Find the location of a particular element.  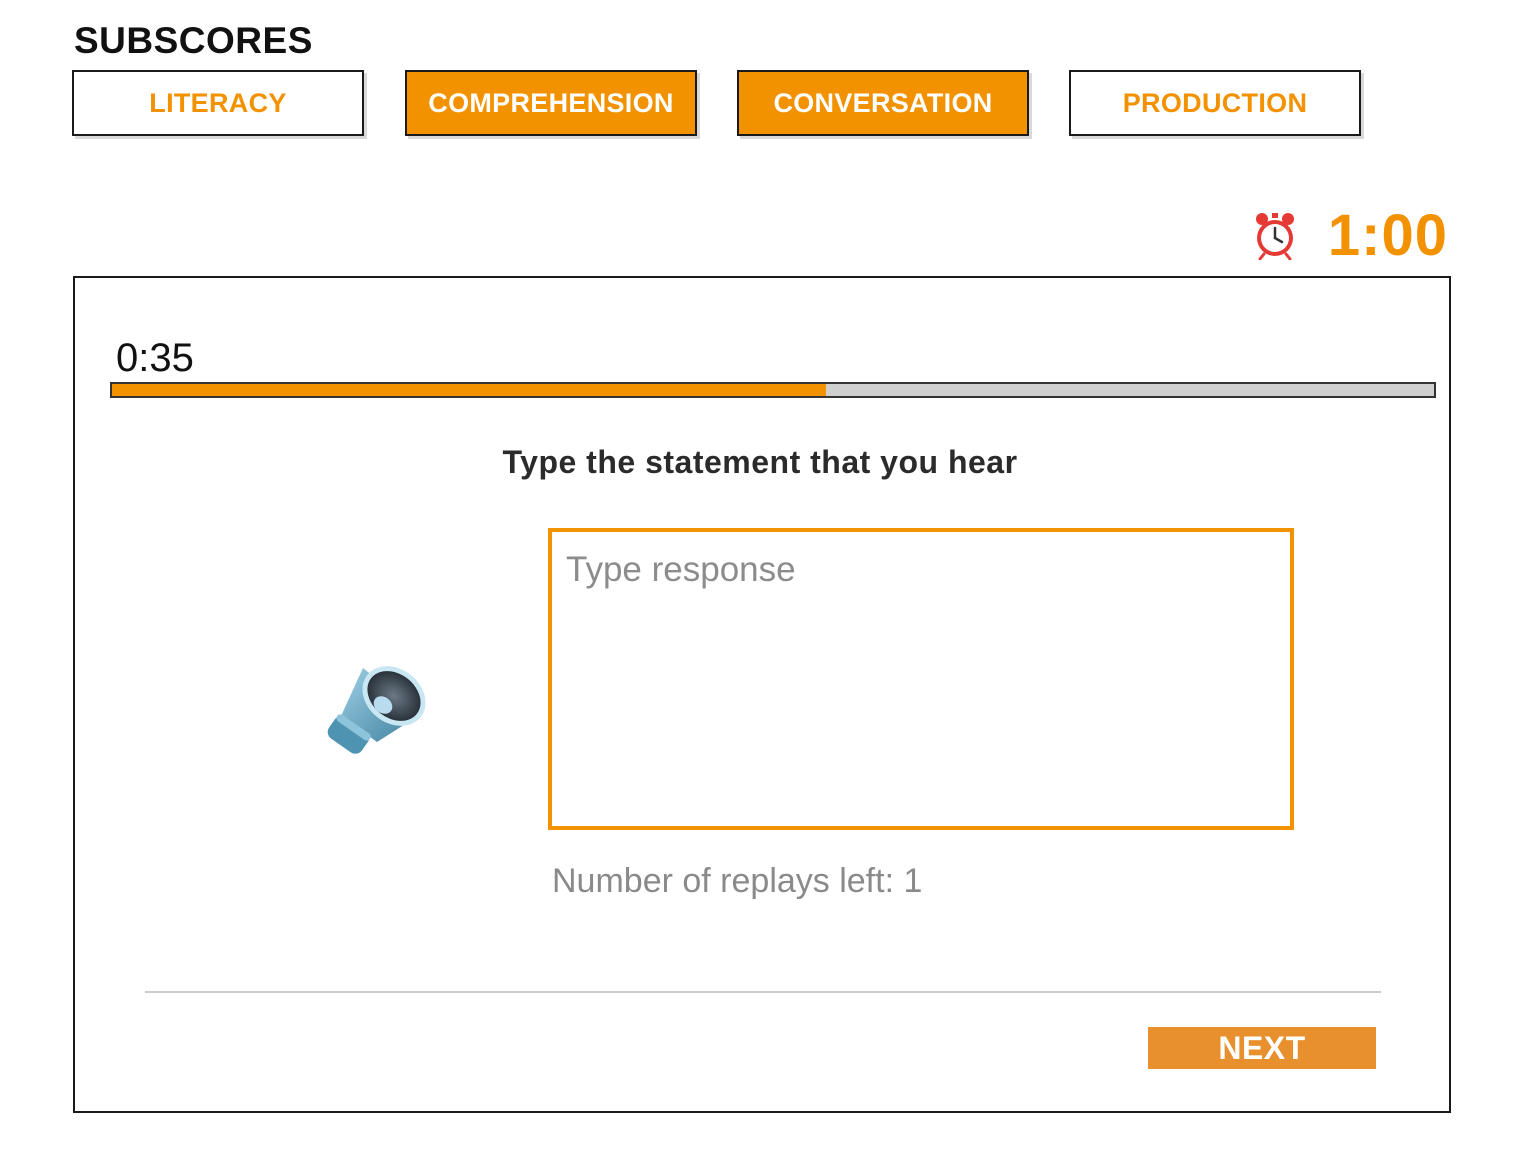

timer-value: 1:00 is located at coordinates (1387, 235).